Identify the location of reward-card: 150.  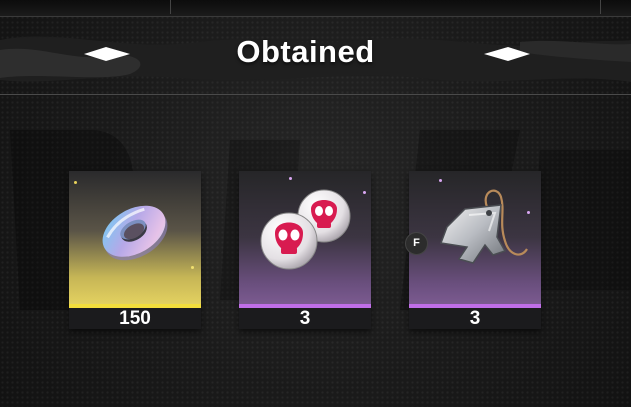
(135, 250).